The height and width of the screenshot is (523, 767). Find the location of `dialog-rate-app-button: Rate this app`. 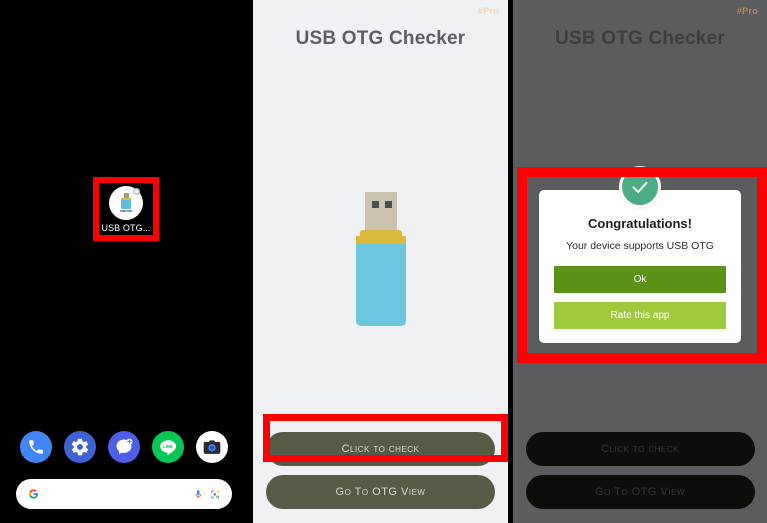

dialog-rate-app-button: Rate this app is located at coordinates (640, 315).